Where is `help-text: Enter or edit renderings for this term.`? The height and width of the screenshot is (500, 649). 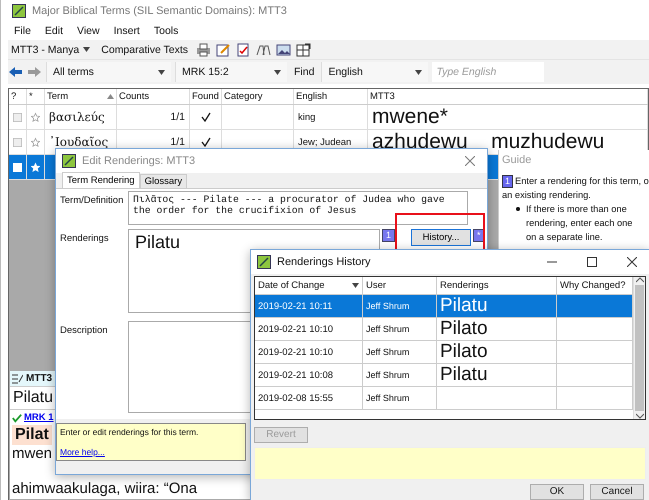
help-text: Enter or edit renderings for this term. is located at coordinates (130, 432).